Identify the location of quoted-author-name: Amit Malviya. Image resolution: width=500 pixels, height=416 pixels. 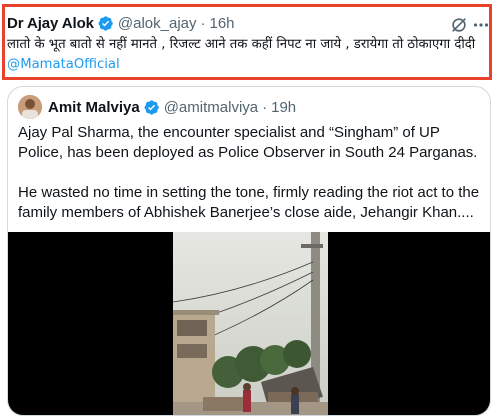
(94, 107).